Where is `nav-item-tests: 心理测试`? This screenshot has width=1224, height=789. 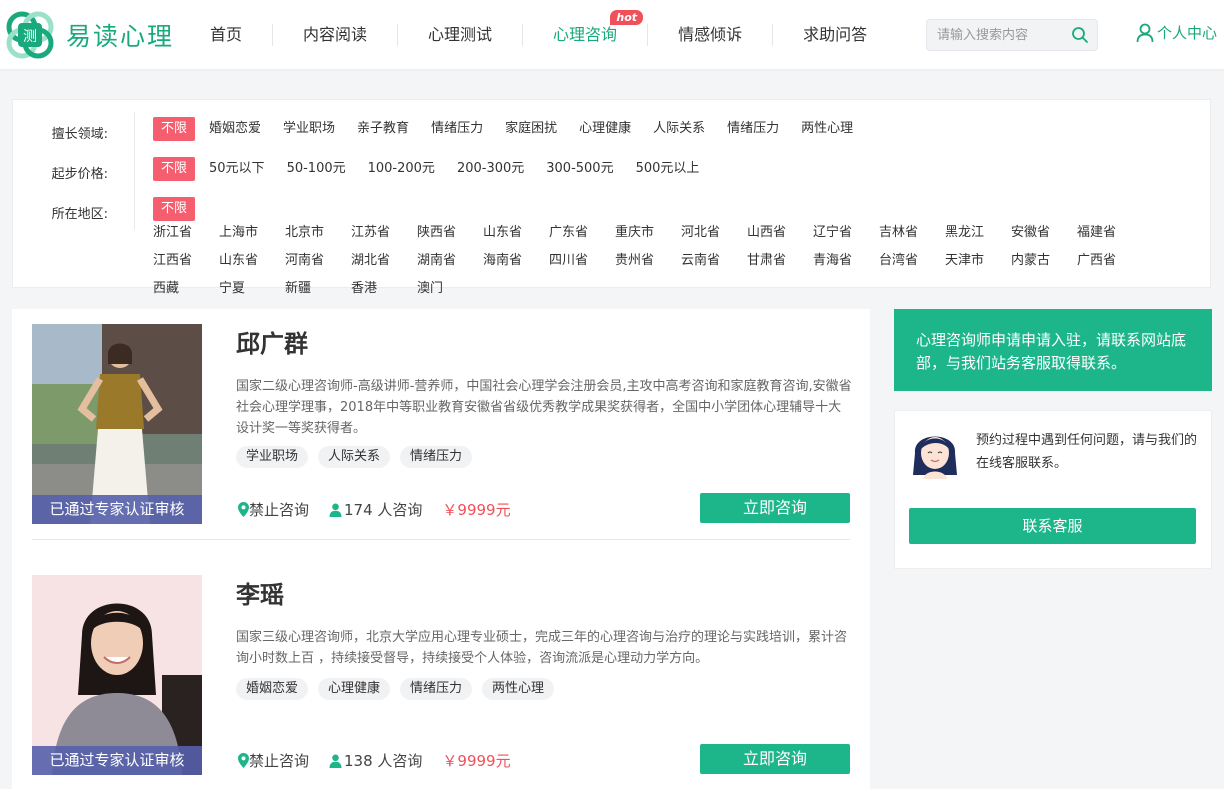
nav-item-tests: 心理测试 is located at coordinates (461, 34).